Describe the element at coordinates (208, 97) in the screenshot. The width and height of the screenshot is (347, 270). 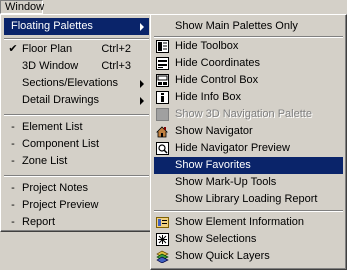
I see `menu-item-label: Hide Info Box` at that location.